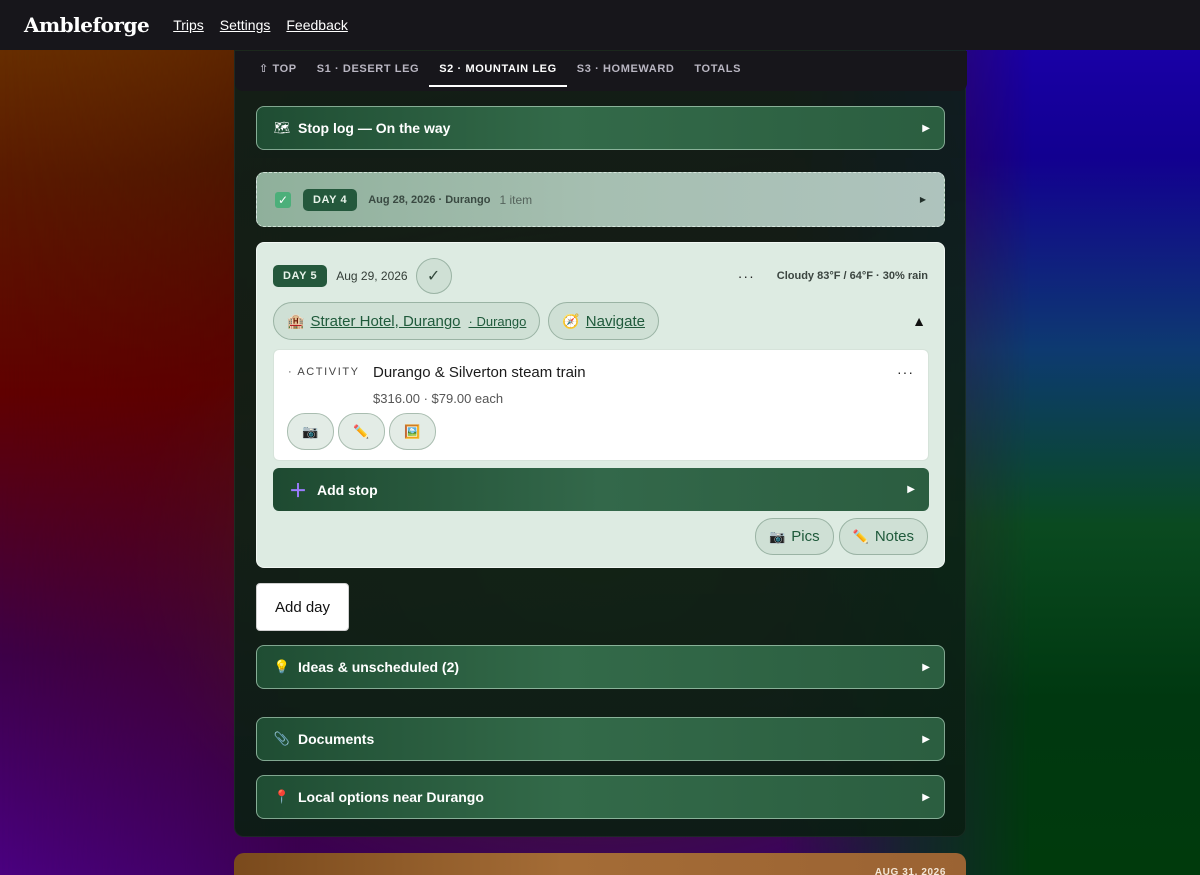 This screenshot has width=1200, height=875. I want to click on hotel-location-link: · Durango, so click(498, 321).